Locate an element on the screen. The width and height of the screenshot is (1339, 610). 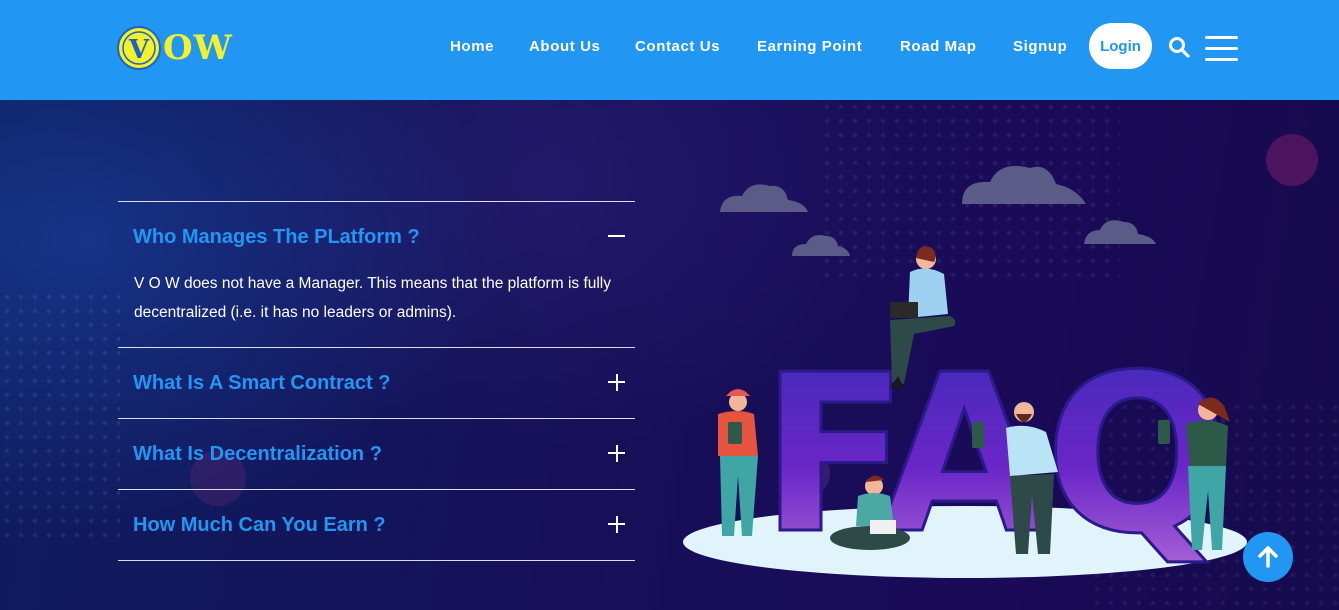
nav-about-us: About Us is located at coordinates (564, 46).